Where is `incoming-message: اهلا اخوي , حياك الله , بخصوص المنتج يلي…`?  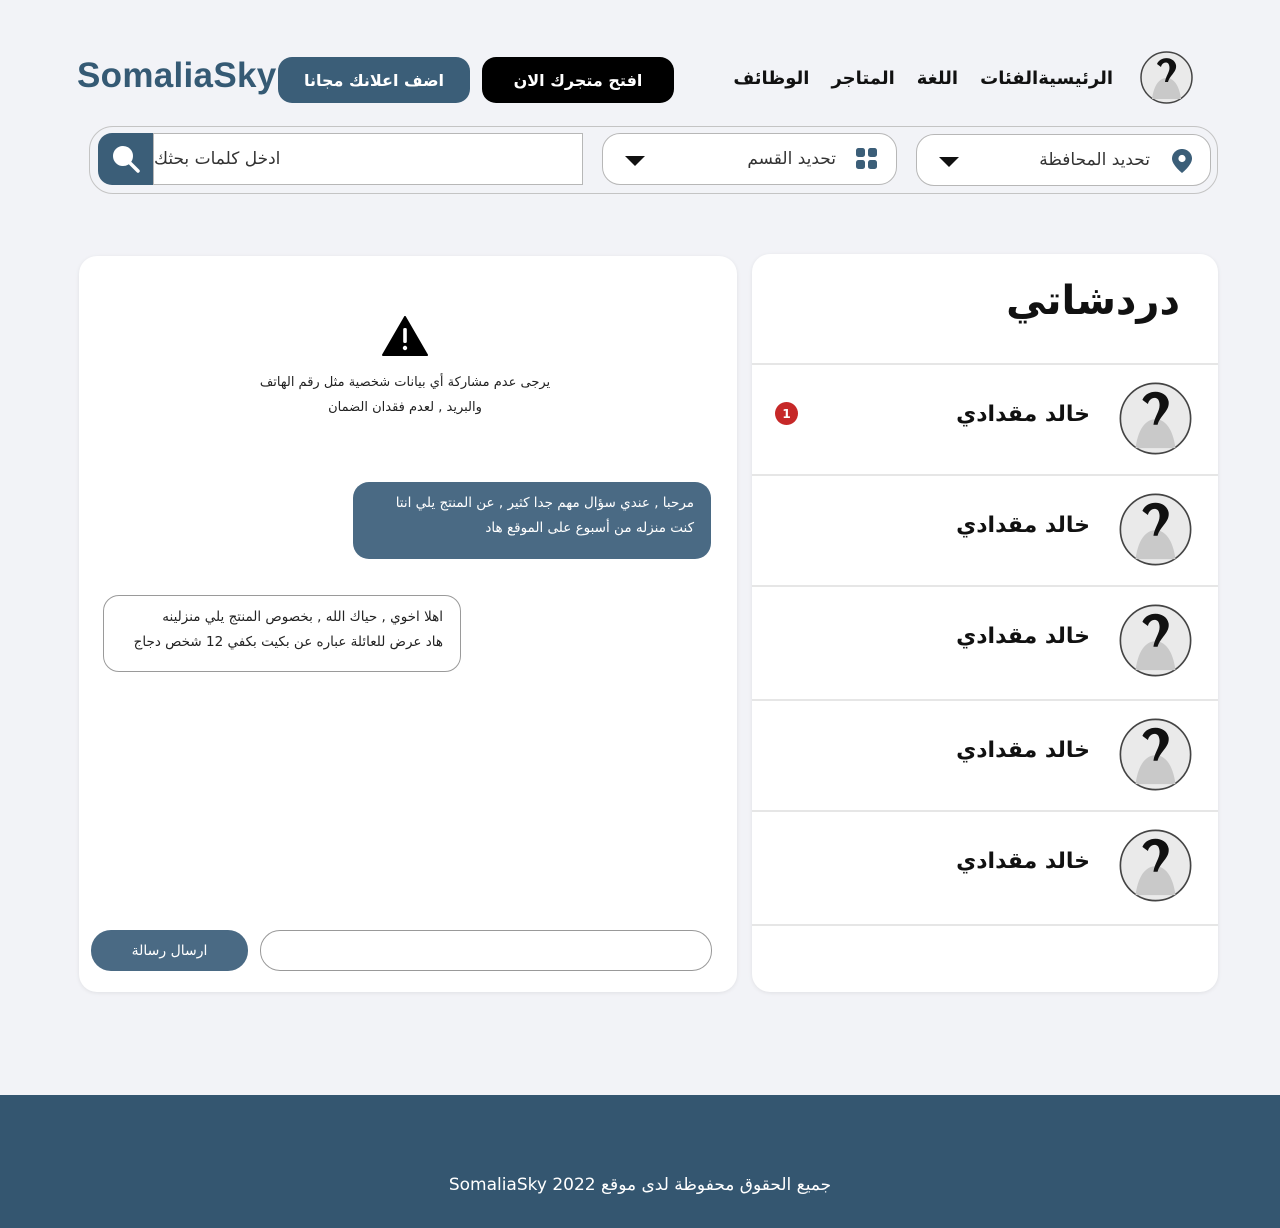 incoming-message: اهلا اخوي , حياك الله , بخصوص المنتج يلي… is located at coordinates (282, 633).